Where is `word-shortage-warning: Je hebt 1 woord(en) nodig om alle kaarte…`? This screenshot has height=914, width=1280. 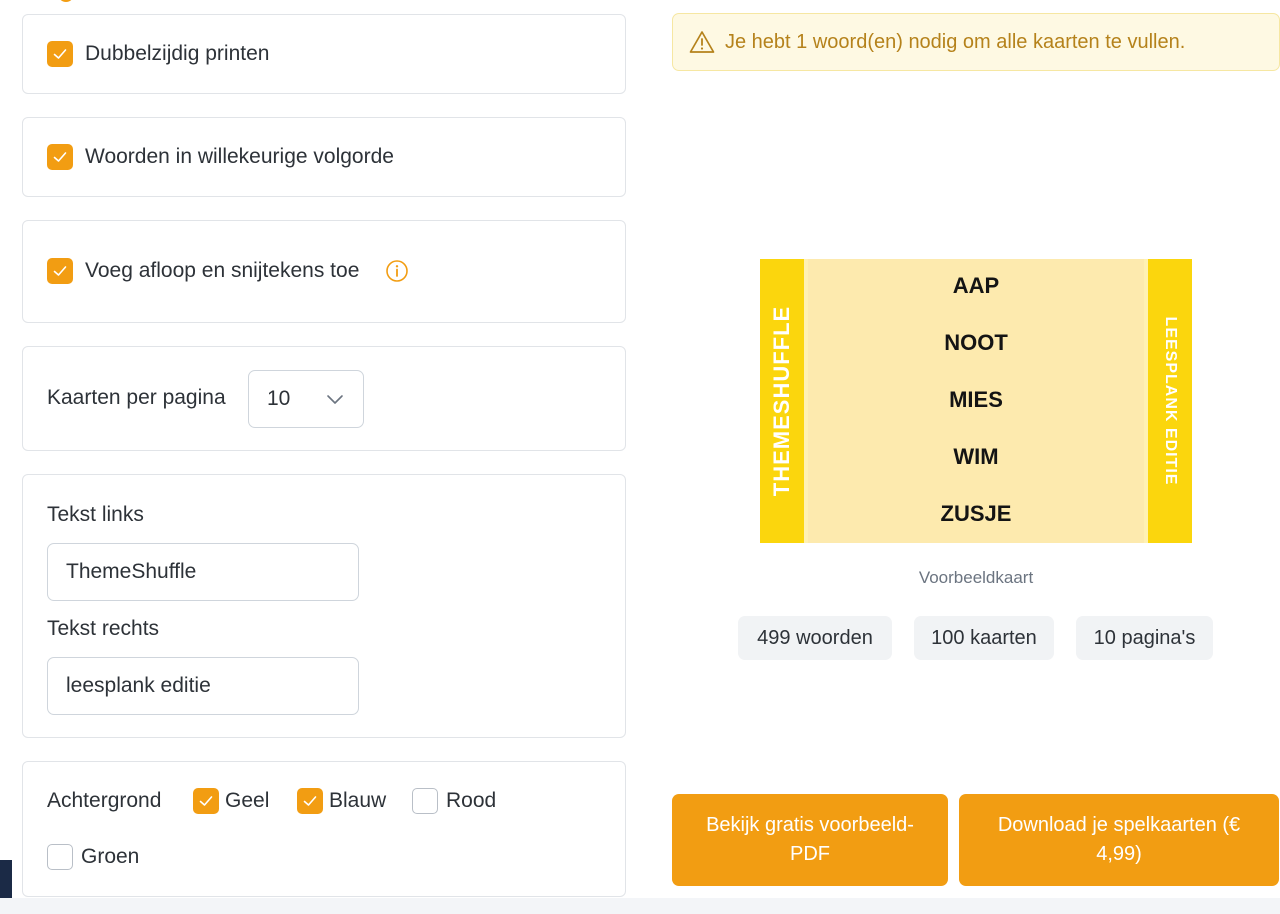
word-shortage-warning: Je hebt 1 woord(en) nodig om alle kaarte… is located at coordinates (976, 42).